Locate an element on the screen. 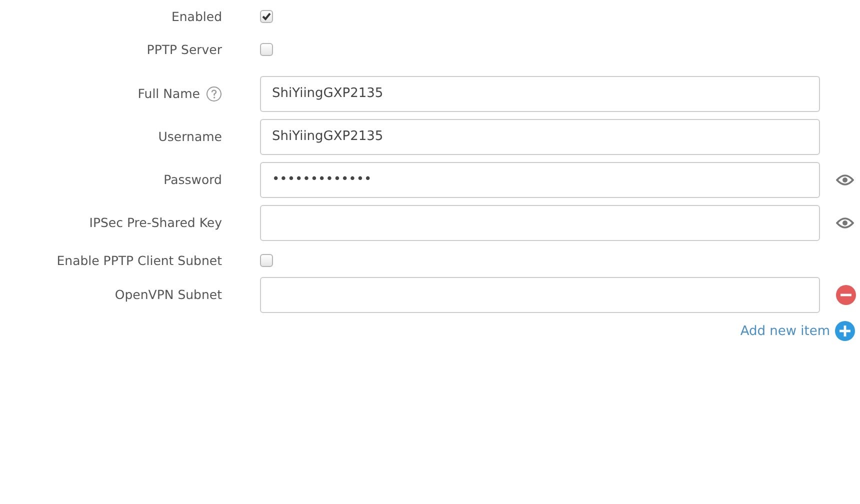 This screenshot has height=504, width=860. remove-icon is located at coordinates (846, 294).